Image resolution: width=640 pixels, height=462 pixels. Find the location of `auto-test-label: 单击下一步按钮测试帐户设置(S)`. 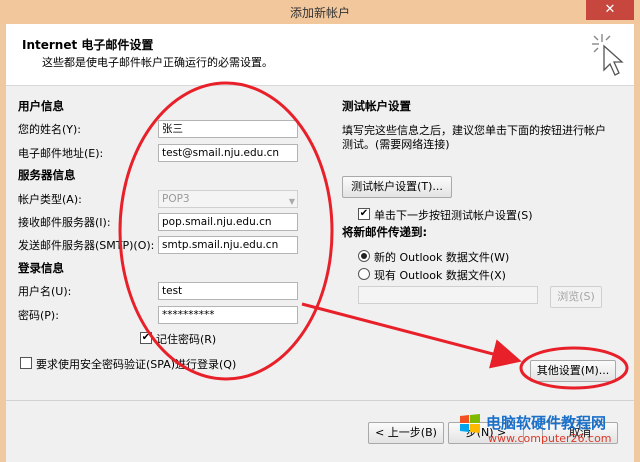

auto-test-label: 单击下一步按钮测试帐户设置(S) is located at coordinates (453, 215).